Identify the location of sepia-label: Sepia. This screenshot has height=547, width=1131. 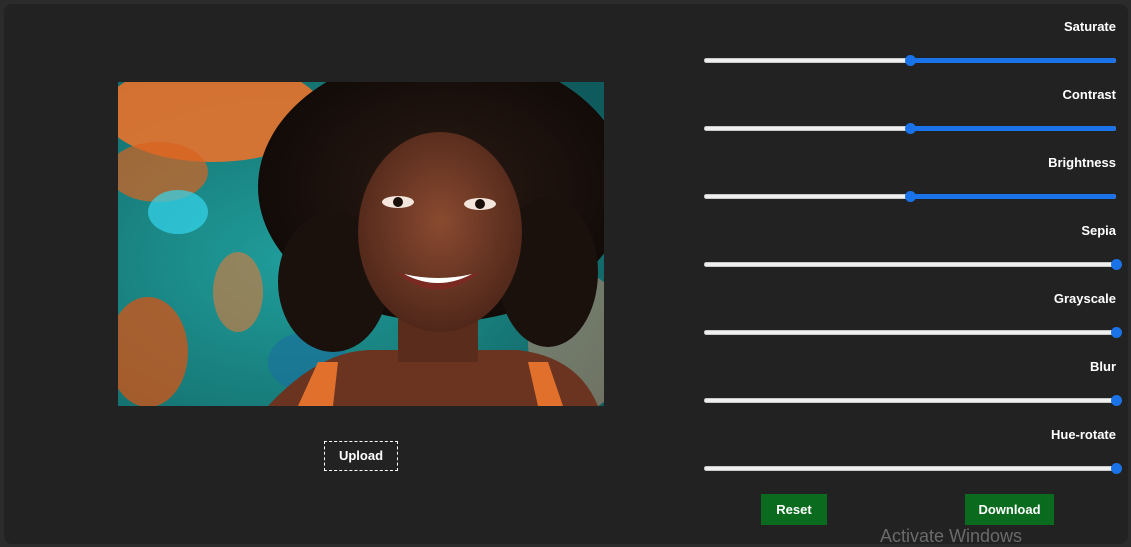
(1098, 230).